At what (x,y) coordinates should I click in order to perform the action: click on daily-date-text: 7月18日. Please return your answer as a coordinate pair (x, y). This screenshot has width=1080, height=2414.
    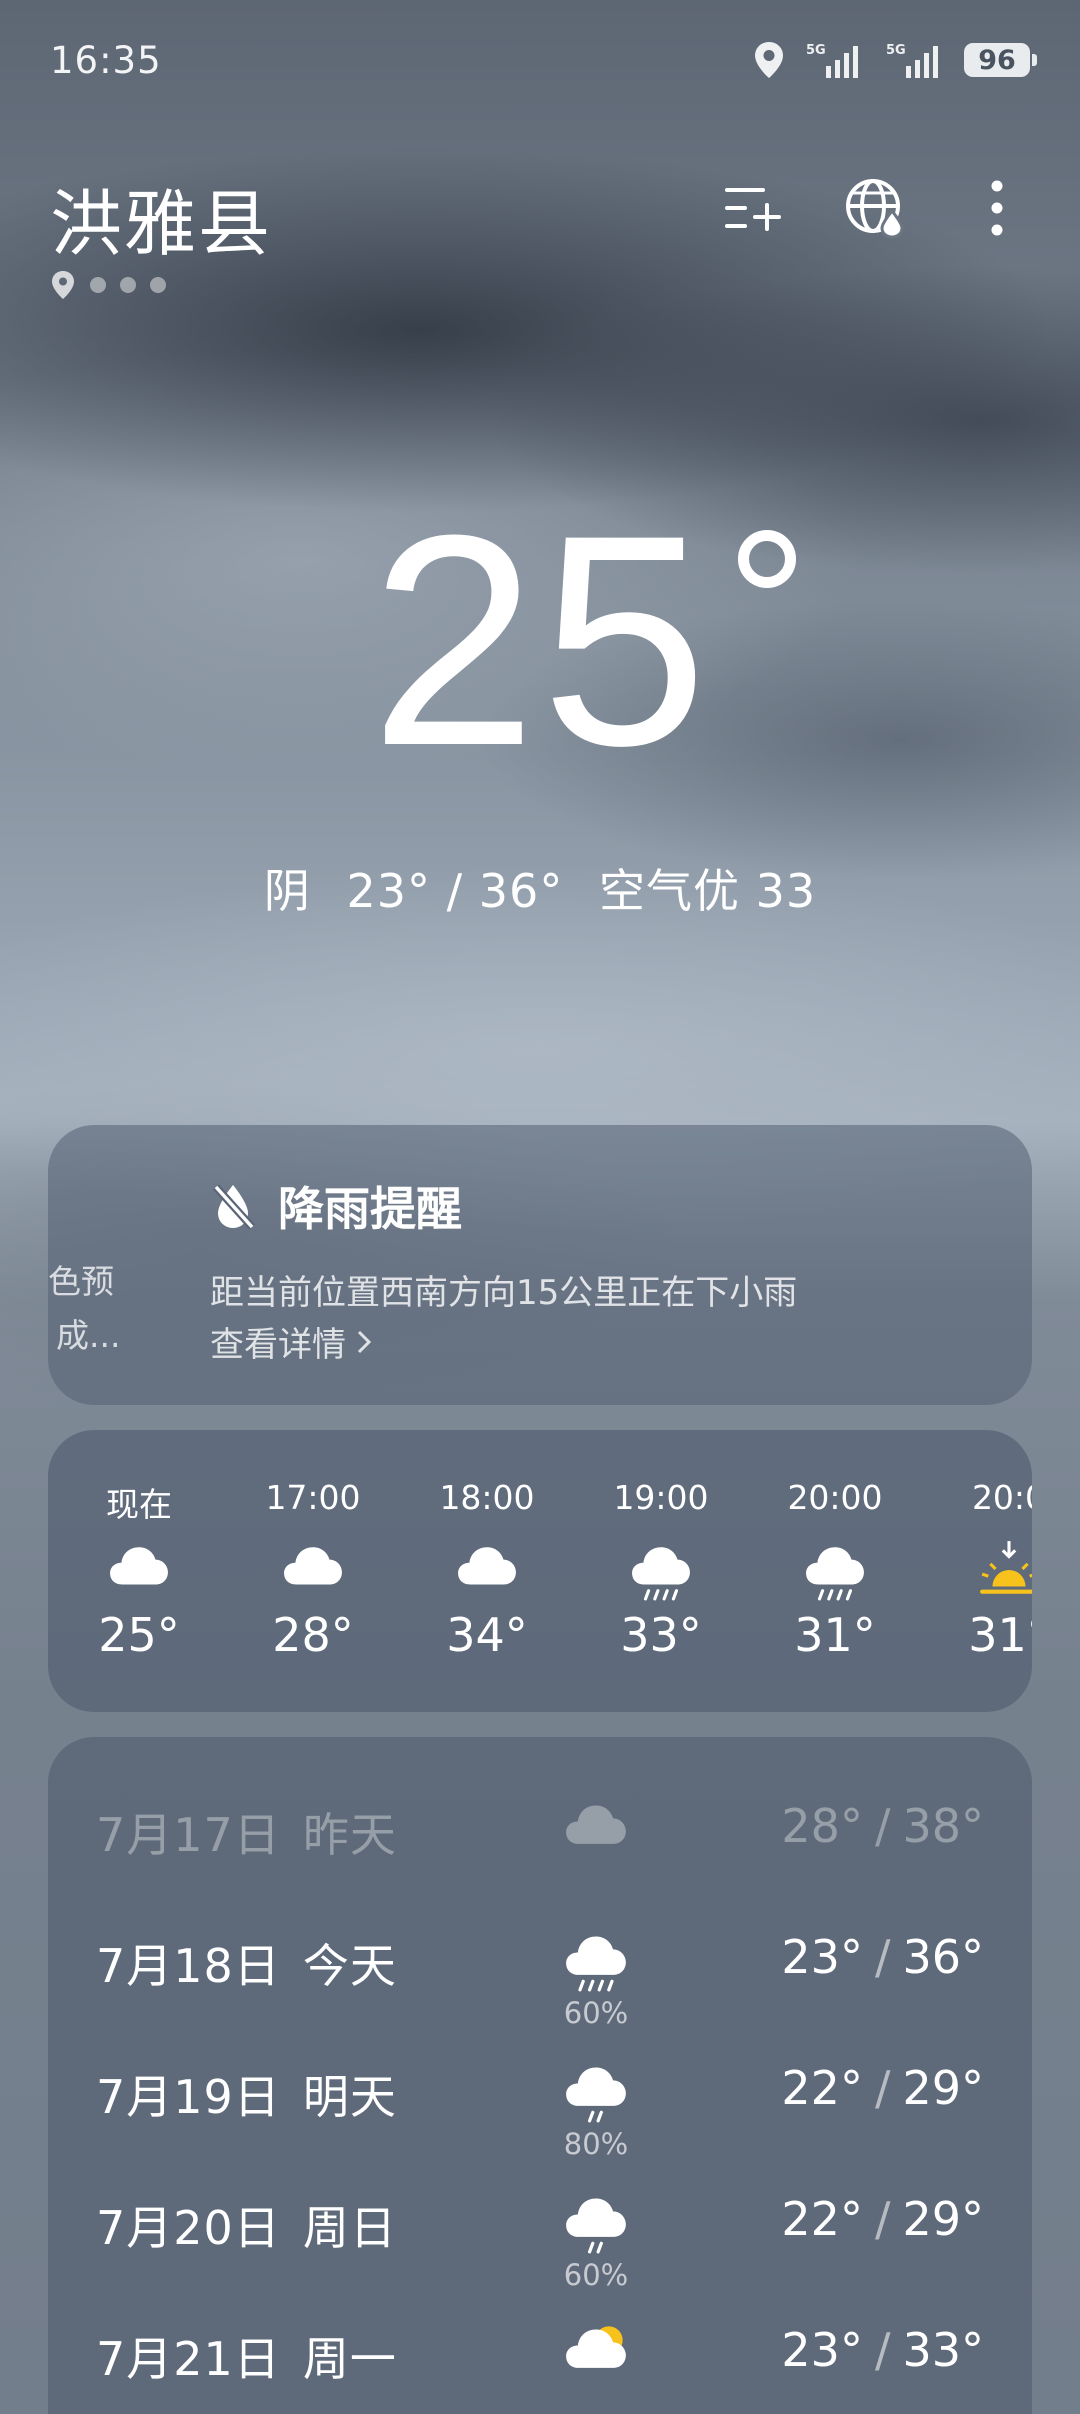
    Looking at the image, I should click on (188, 1966).